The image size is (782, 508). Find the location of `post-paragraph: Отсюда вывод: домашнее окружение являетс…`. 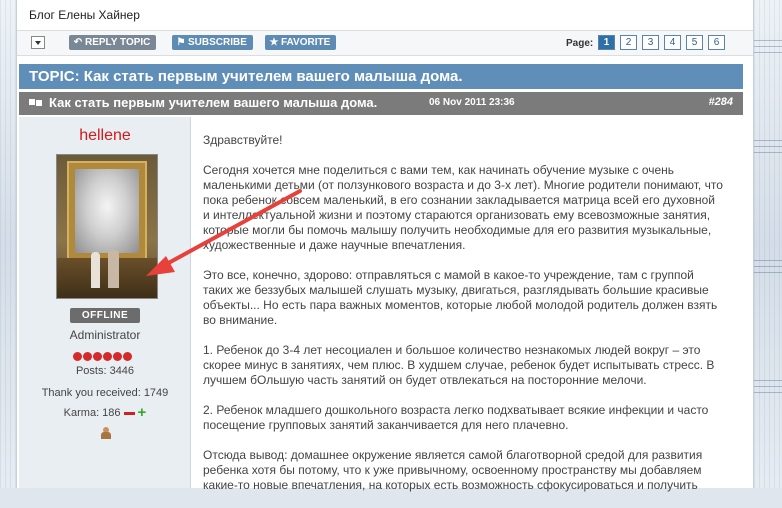

post-paragraph: Отсюда вывод: домашнее окружение являетс… is located at coordinates (453, 470).